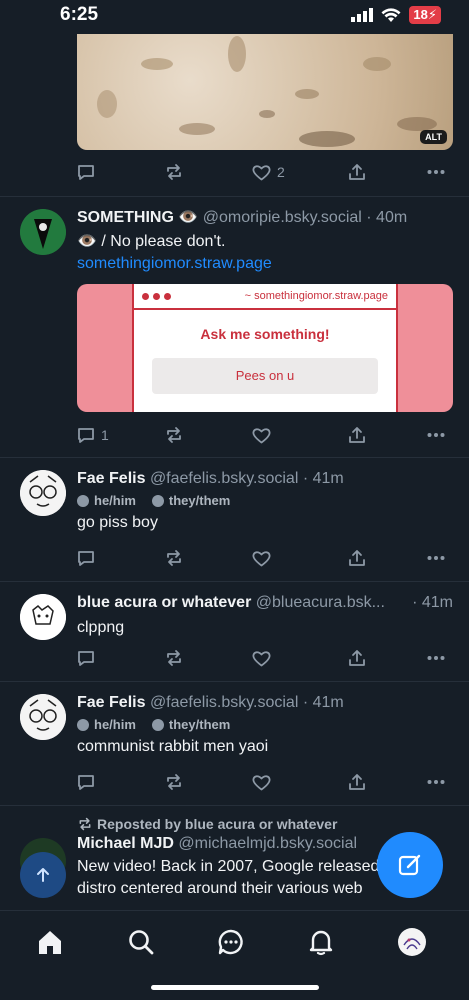 The height and width of the screenshot is (1000, 469). I want to click on author-handle: @michaelmjd.bsky.social, so click(267, 843).